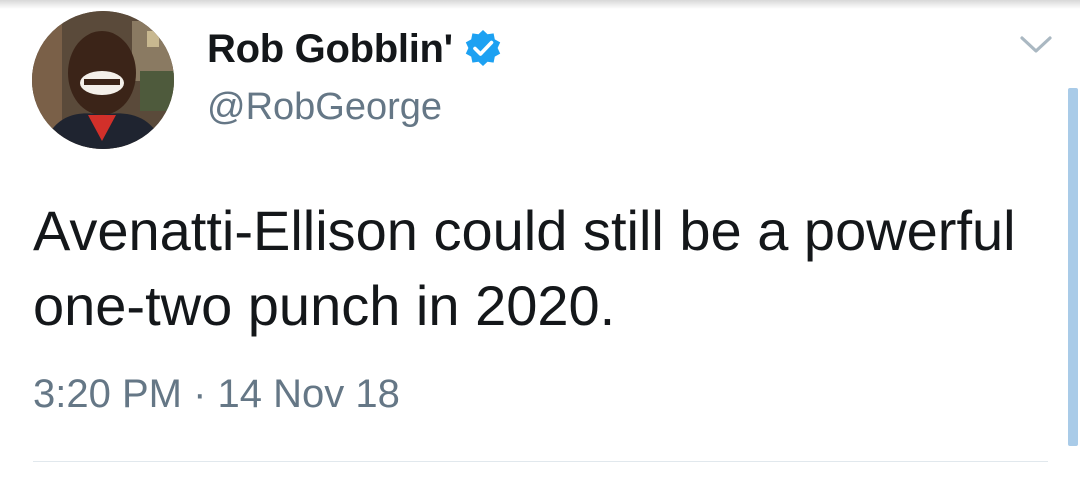 The image size is (1080, 490). I want to click on verified-badge-icon, so click(483, 49).